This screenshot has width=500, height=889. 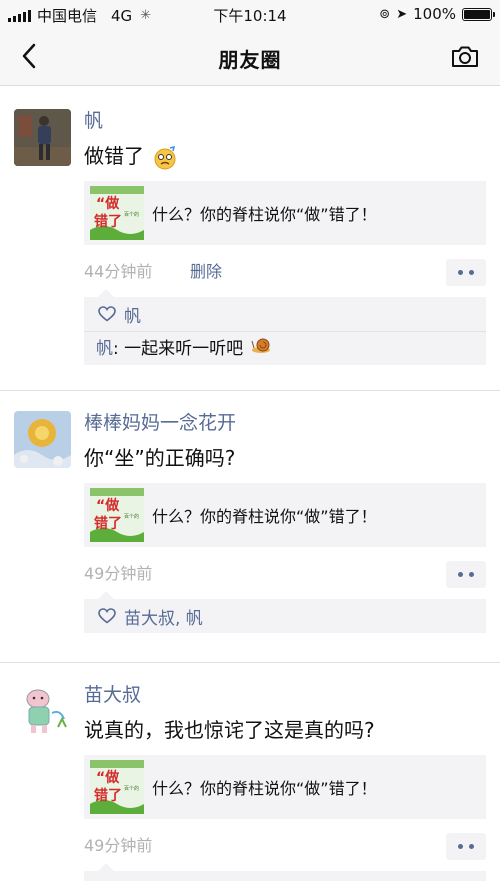 I want to click on location-icon: ➤, so click(x=402, y=14).